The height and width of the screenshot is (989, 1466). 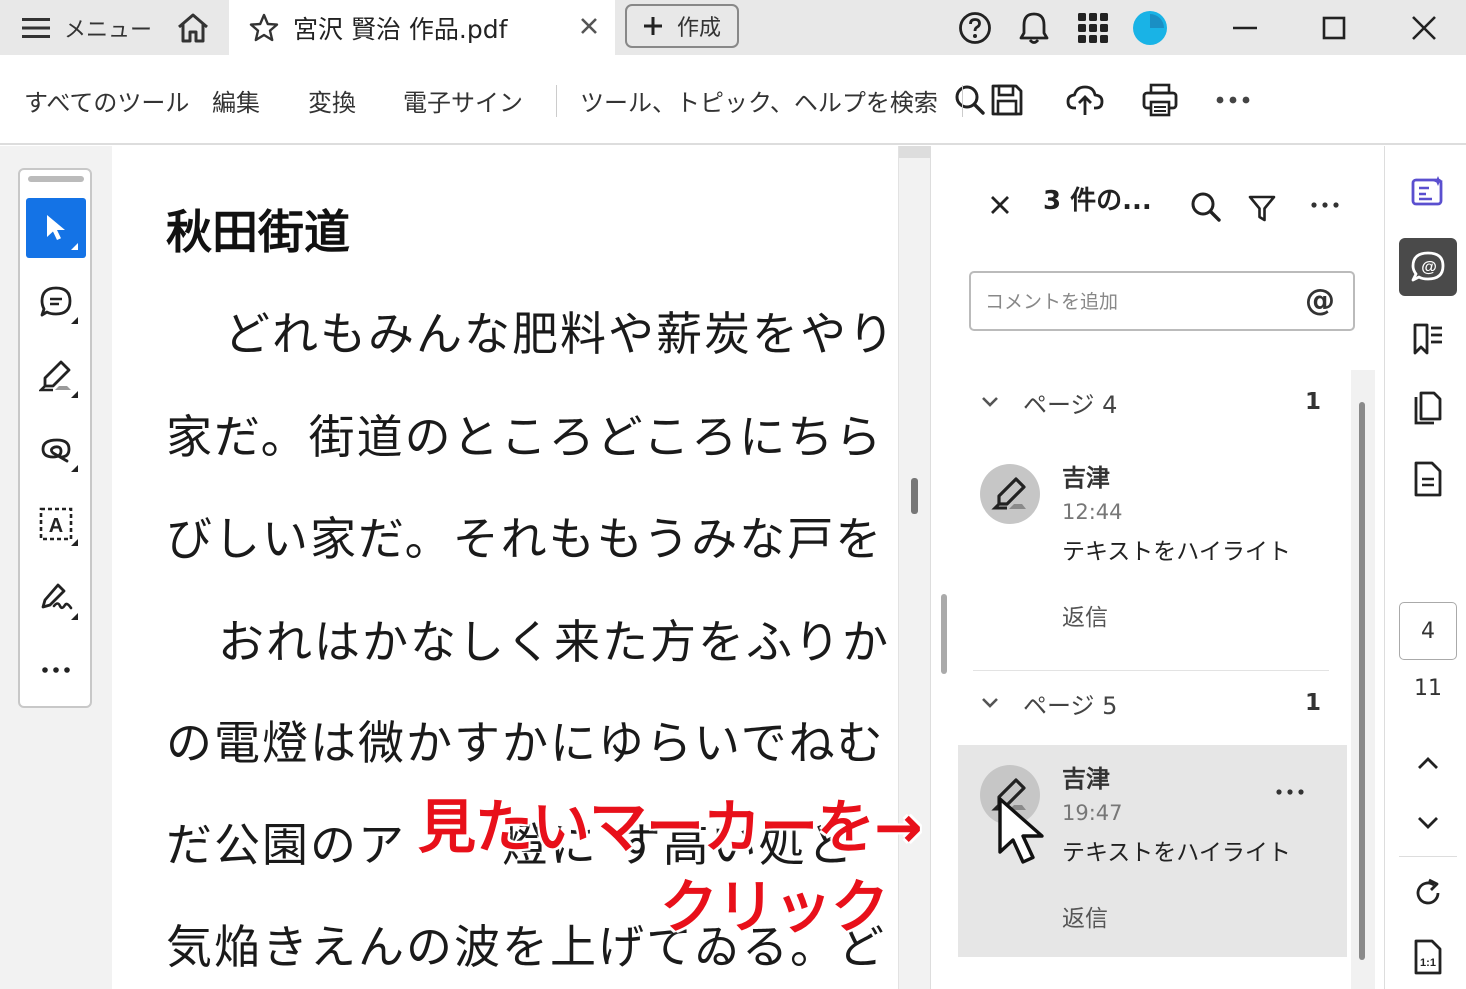 I want to click on document-line: どれもみんな肥料や薪炭をやり, so click(x=560, y=334).